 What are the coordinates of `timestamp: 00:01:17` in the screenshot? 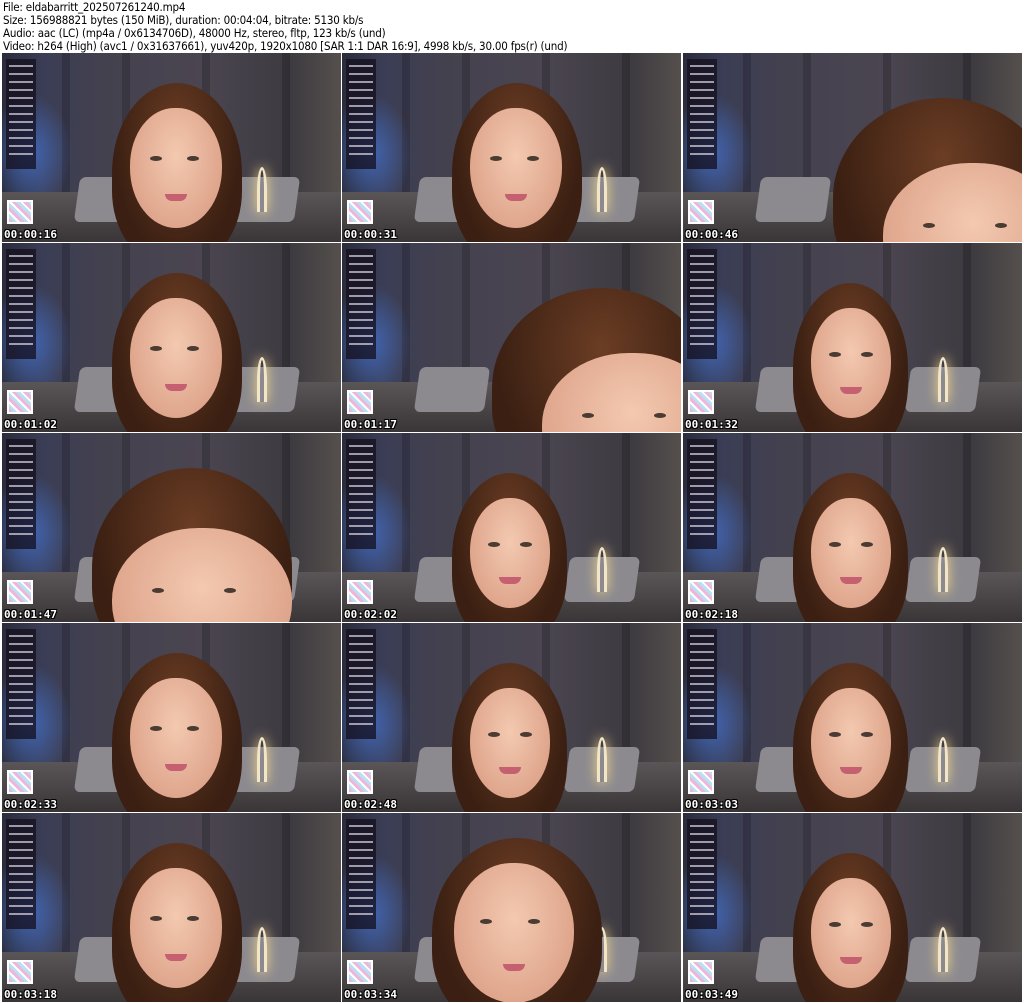 It's located at (370, 424).